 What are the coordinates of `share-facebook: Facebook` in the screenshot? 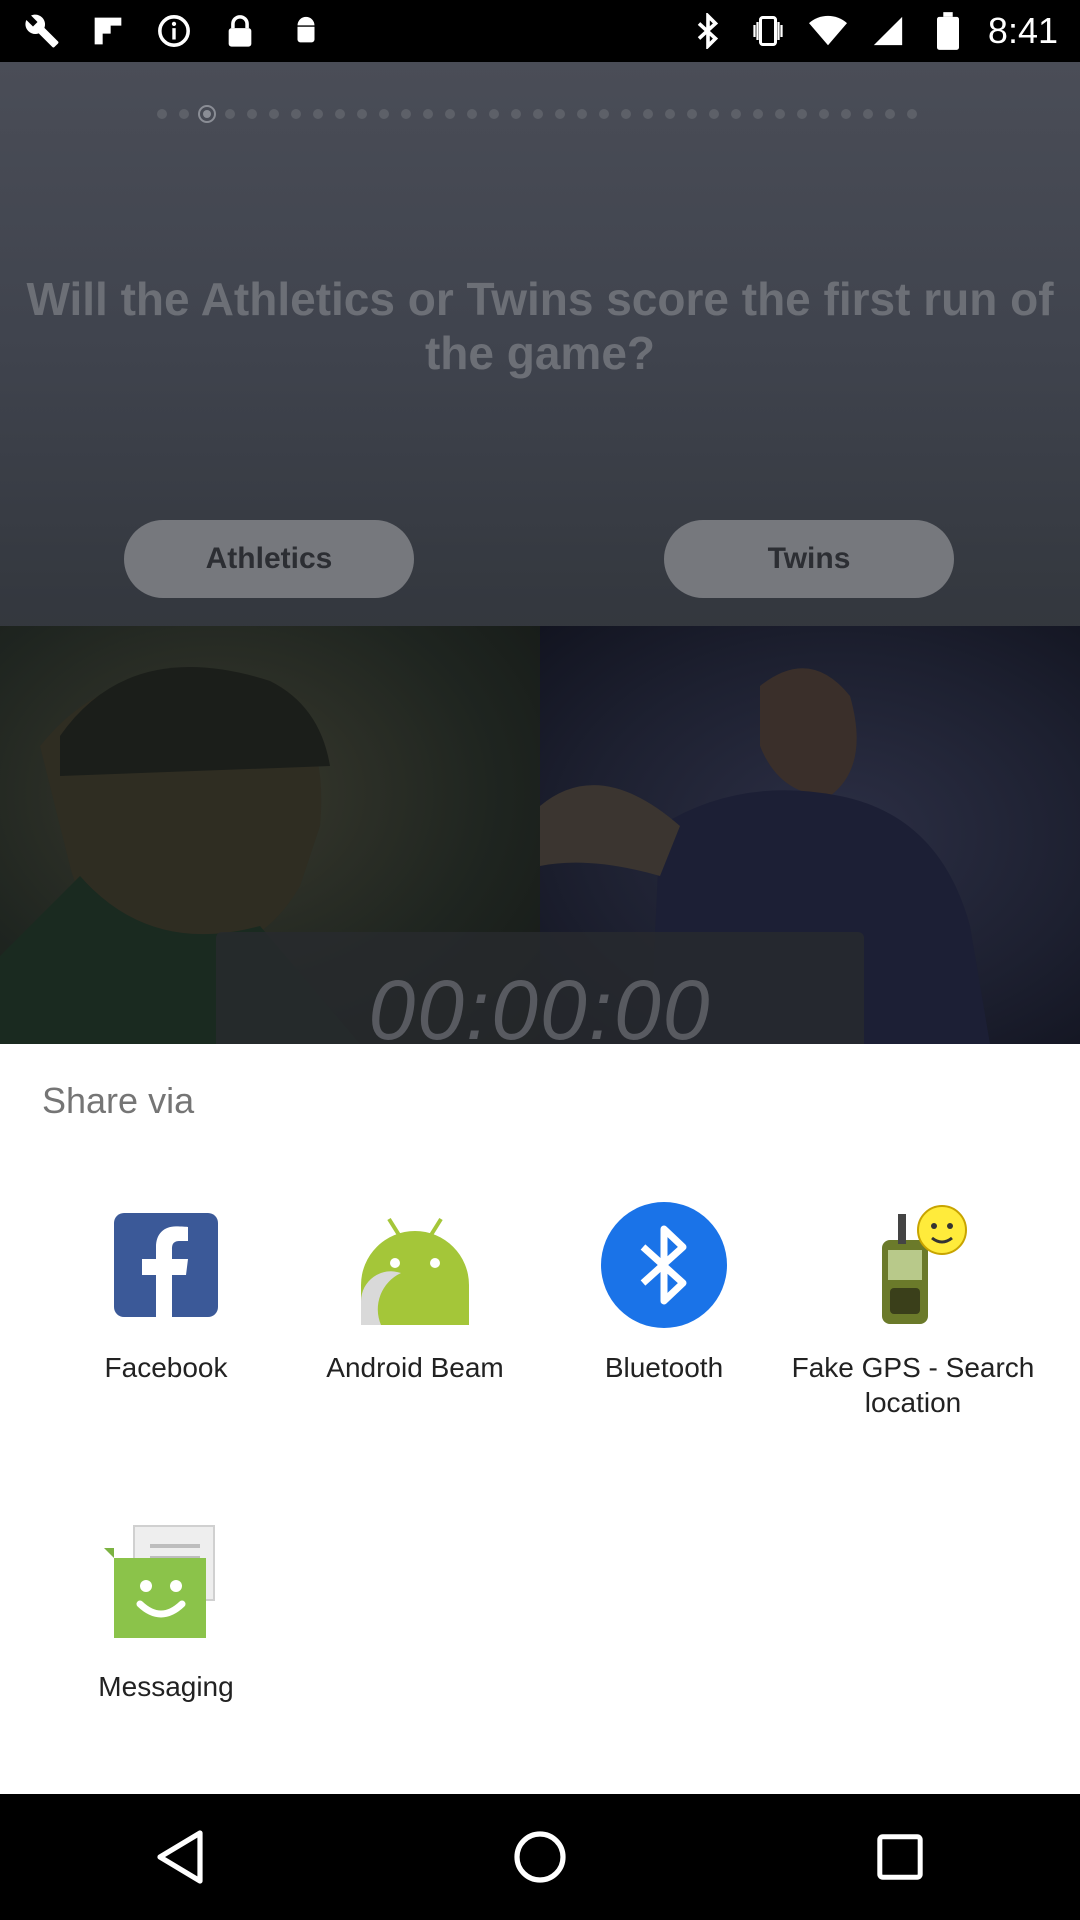 It's located at (166, 1292).